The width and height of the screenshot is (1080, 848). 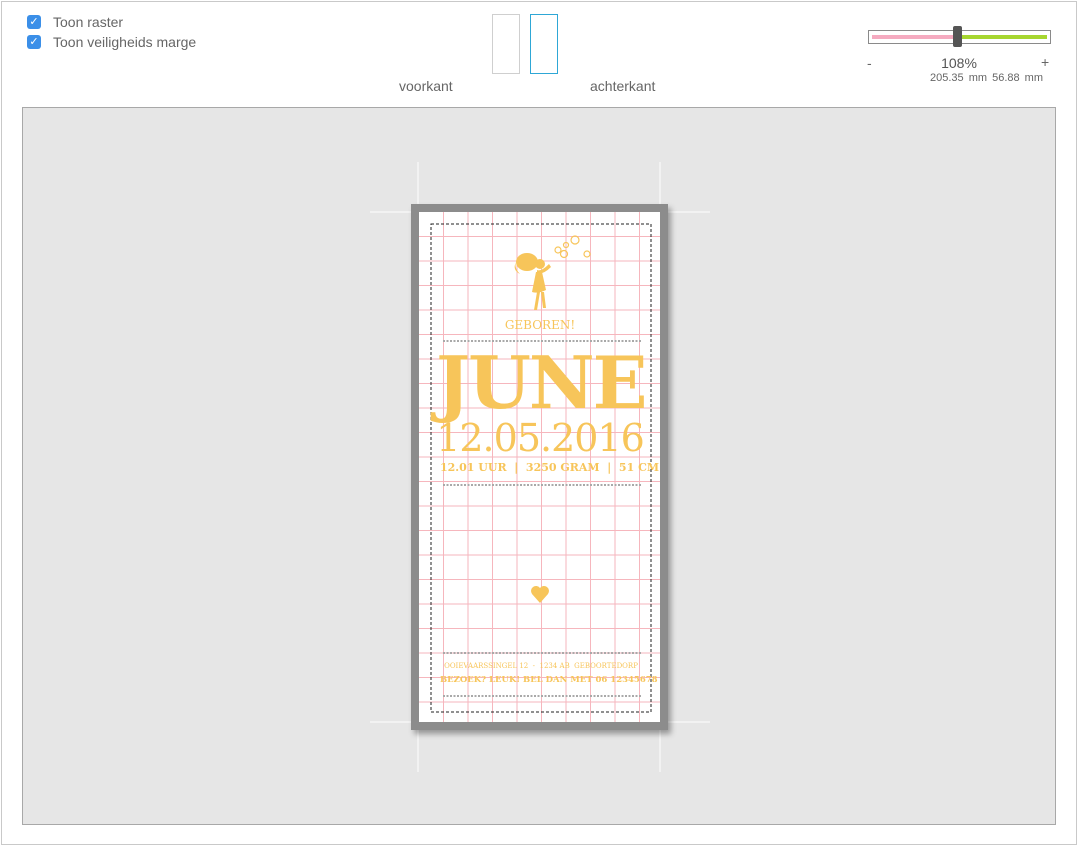 What do you see at coordinates (540, 325) in the screenshot?
I see `card-heading: GEBOREN!` at bounding box center [540, 325].